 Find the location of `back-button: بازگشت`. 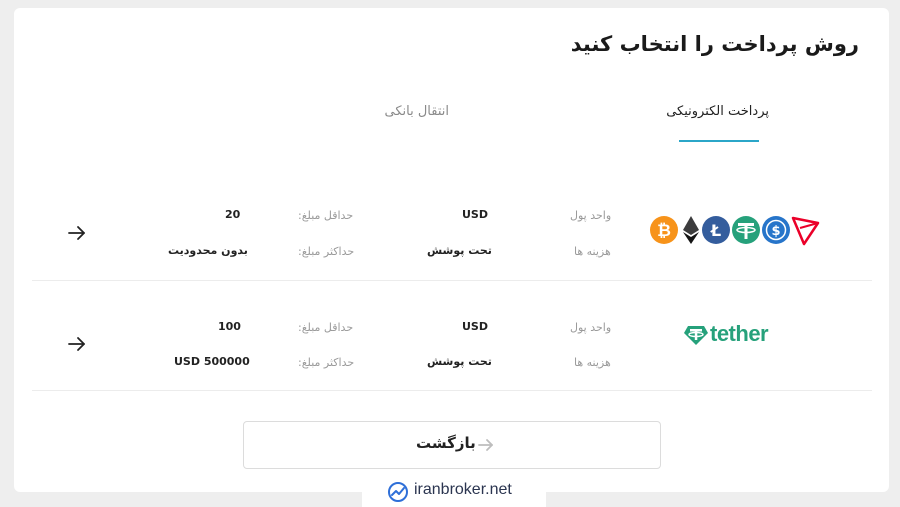

back-button: بازگشت is located at coordinates (452, 445).